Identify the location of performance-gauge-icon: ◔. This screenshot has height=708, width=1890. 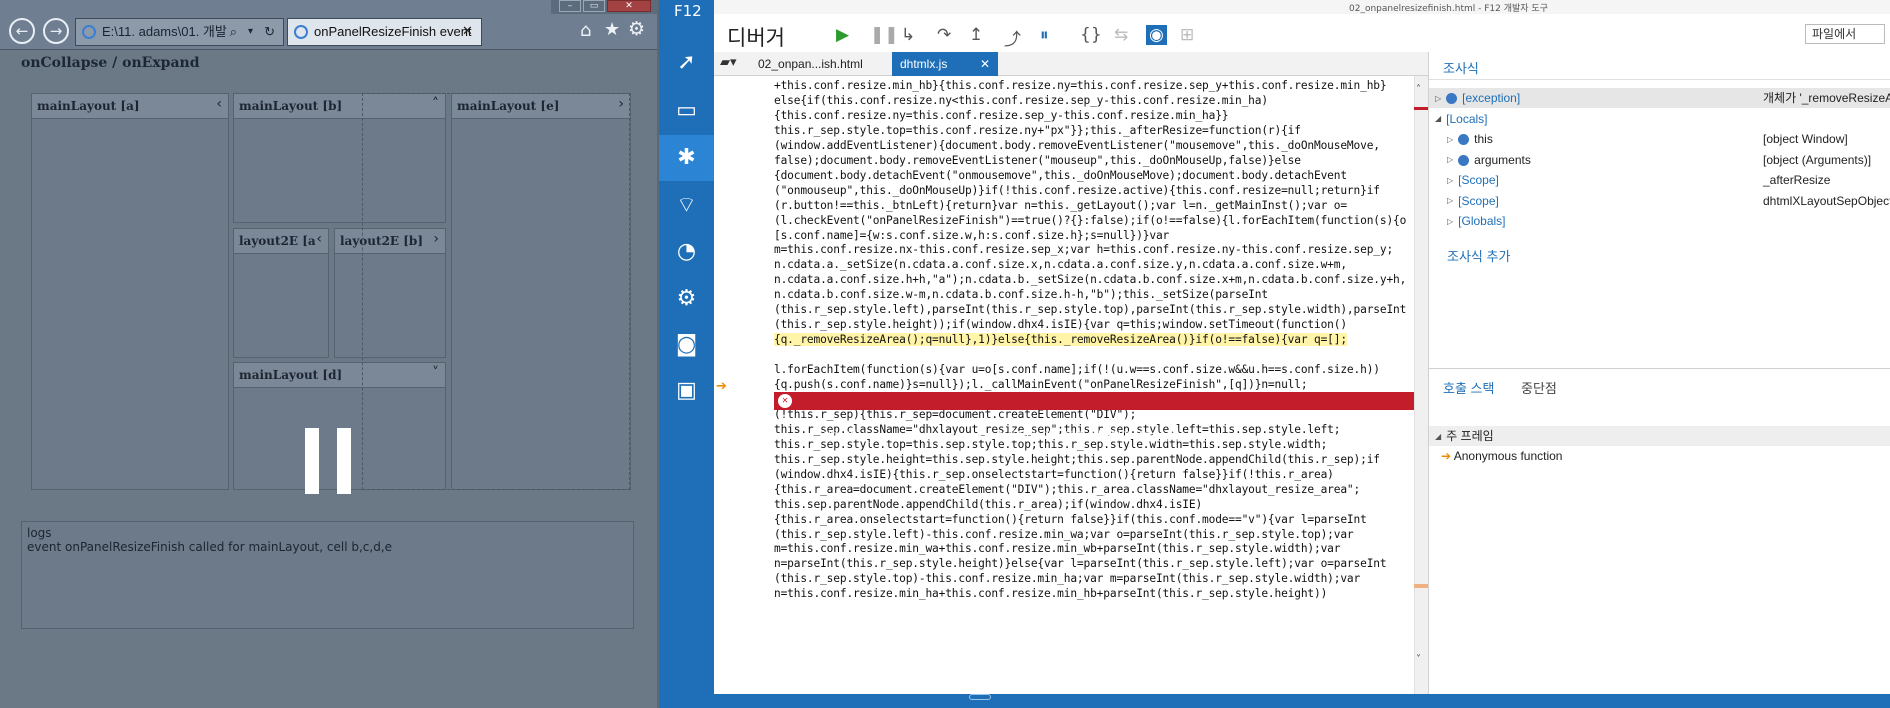
(686, 252).